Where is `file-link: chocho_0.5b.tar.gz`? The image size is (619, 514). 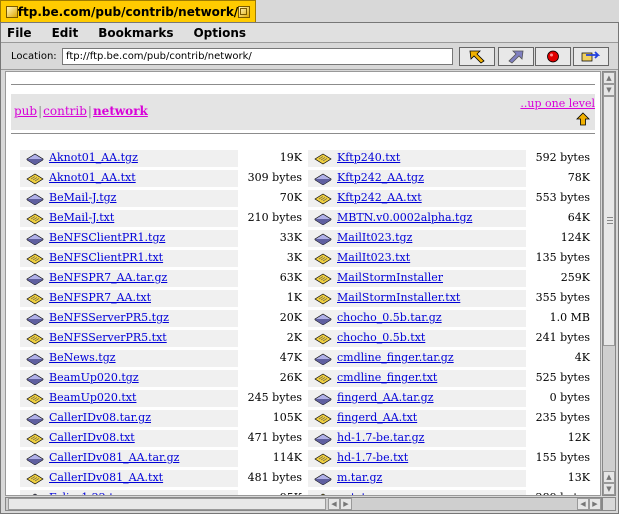
file-link: chocho_0.5b.tar.gz is located at coordinates (389, 317).